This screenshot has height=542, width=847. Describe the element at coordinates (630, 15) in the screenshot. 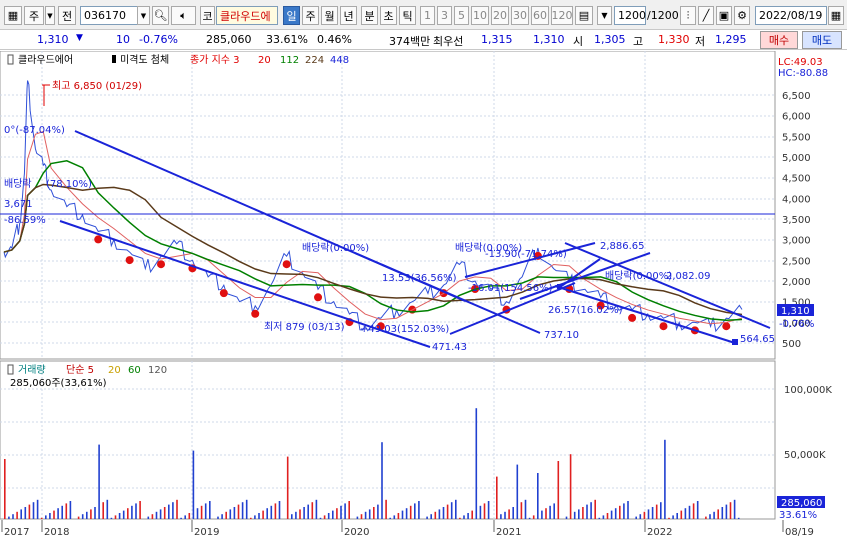

I see `count-input: 1200` at that location.